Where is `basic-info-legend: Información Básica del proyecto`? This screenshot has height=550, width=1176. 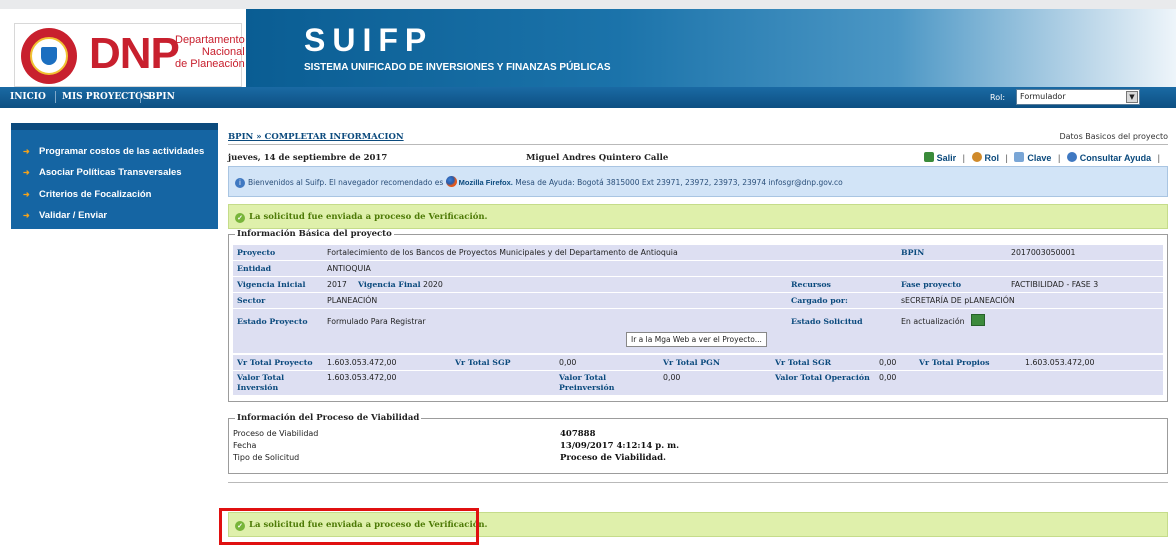 basic-info-legend: Información Básica del proyecto is located at coordinates (314, 234).